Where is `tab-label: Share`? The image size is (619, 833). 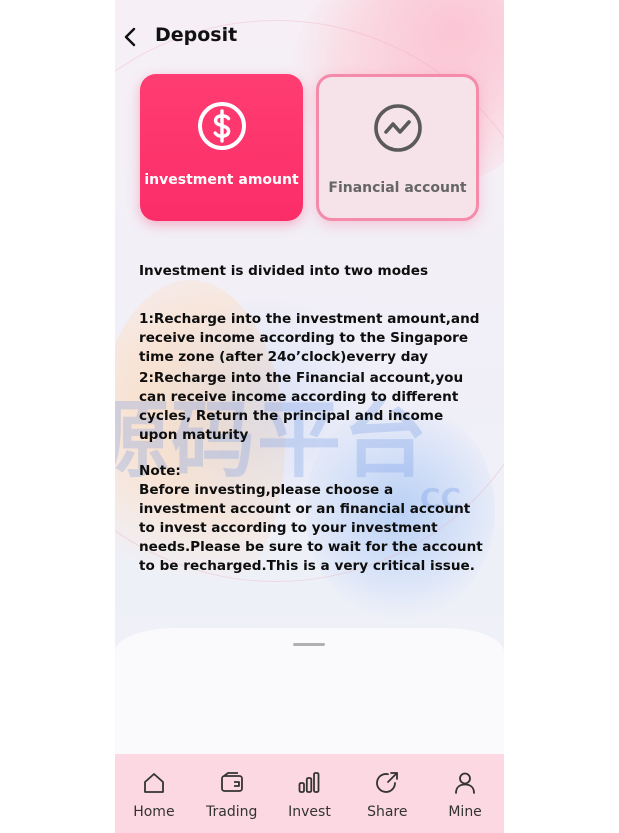 tab-label: Share is located at coordinates (387, 812).